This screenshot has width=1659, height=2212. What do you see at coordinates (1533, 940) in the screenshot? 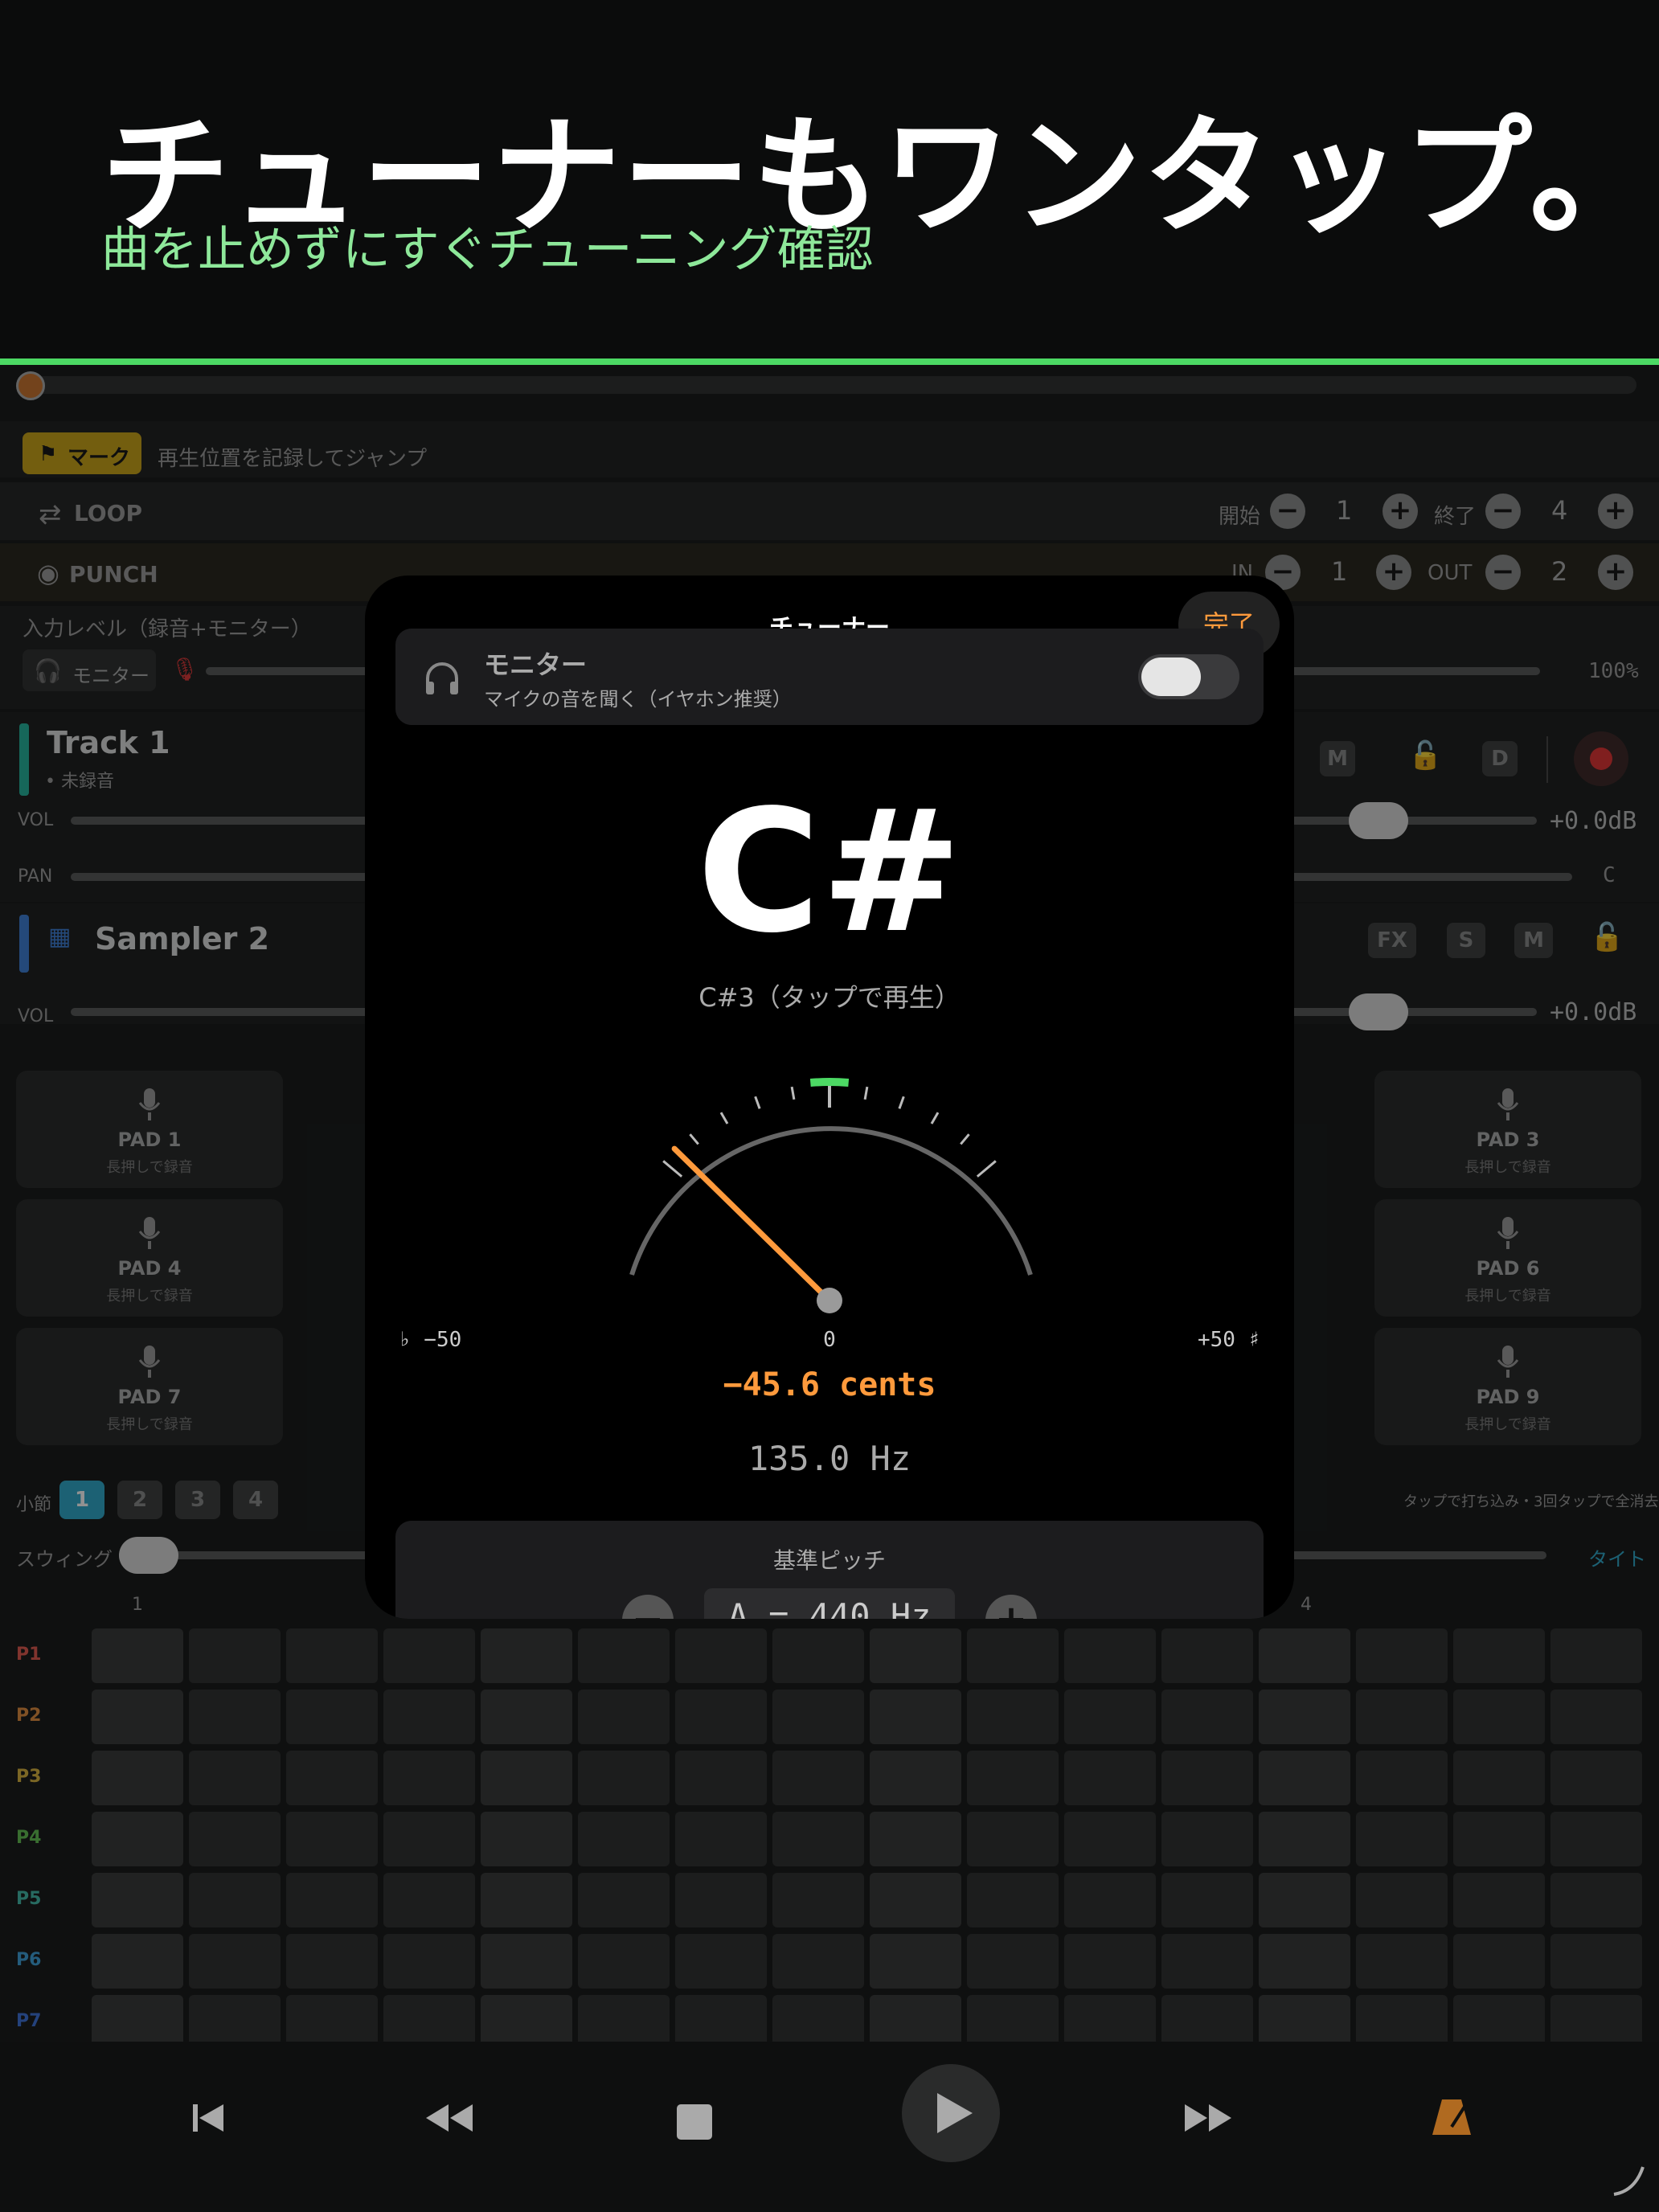
I see `sampler2-mute-button: M` at bounding box center [1533, 940].